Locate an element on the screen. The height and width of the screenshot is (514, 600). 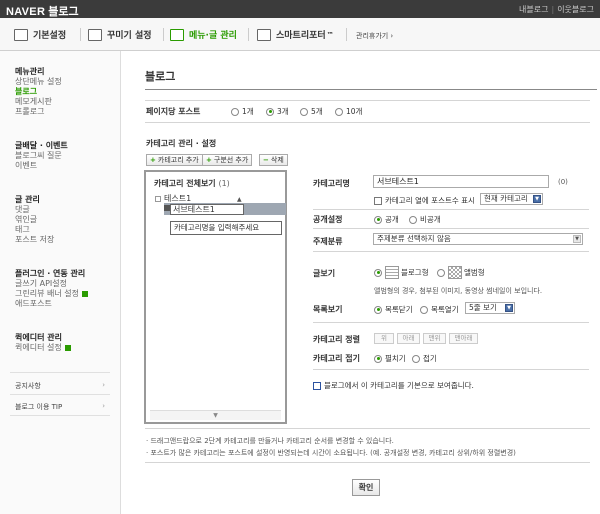
tab-menu-post-manage: 메뉴·글 관리 is located at coordinates (203, 34).